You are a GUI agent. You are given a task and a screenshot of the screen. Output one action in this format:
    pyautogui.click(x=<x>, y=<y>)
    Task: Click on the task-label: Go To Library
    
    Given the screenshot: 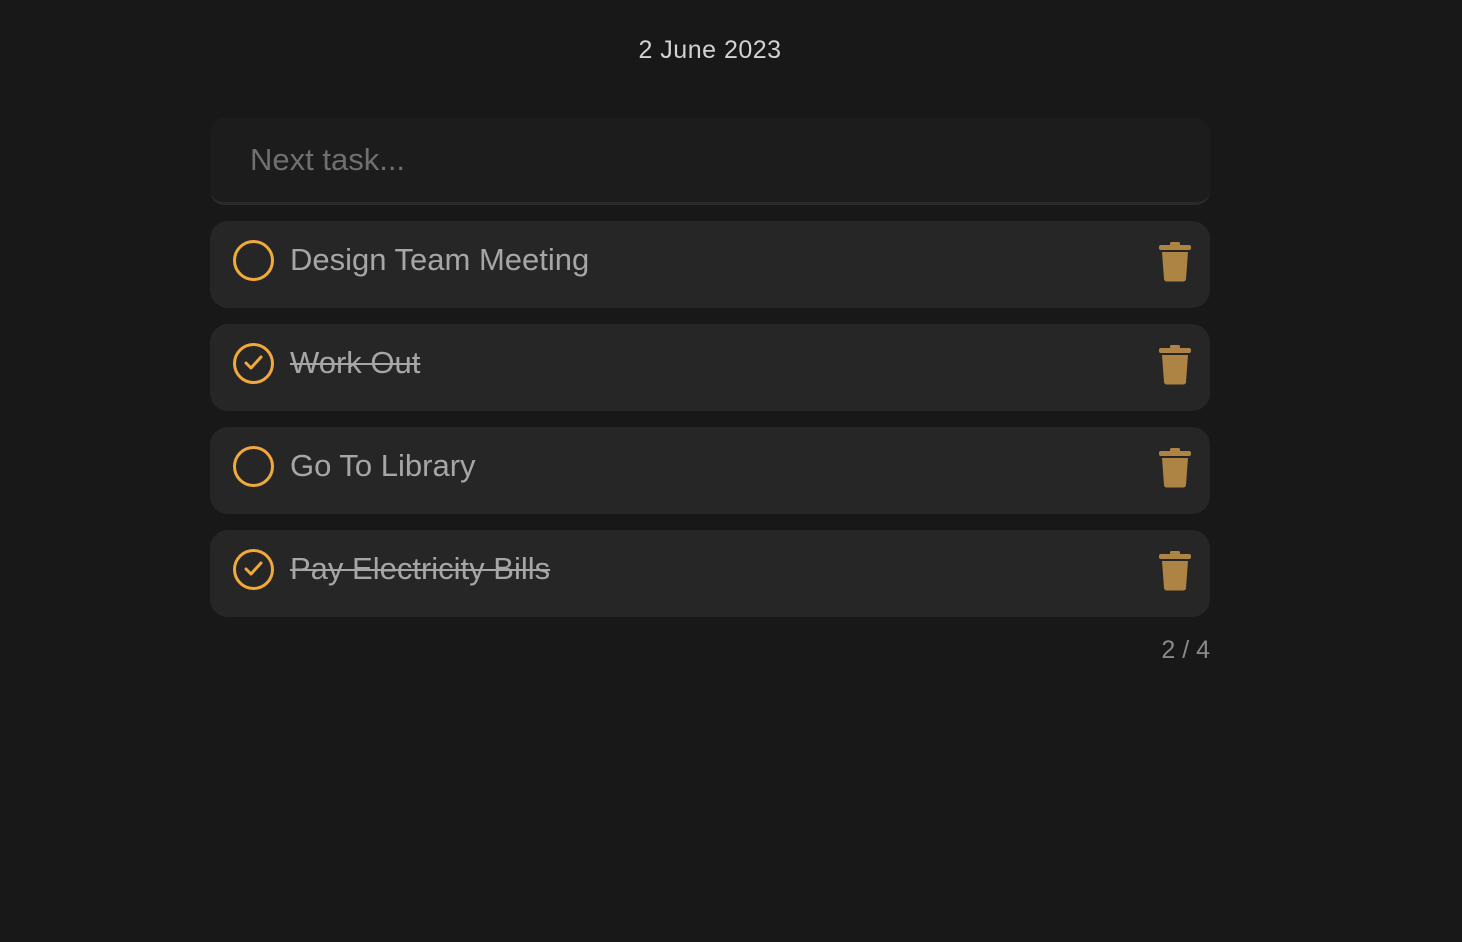 What is the action you would take?
    pyautogui.click(x=383, y=465)
    